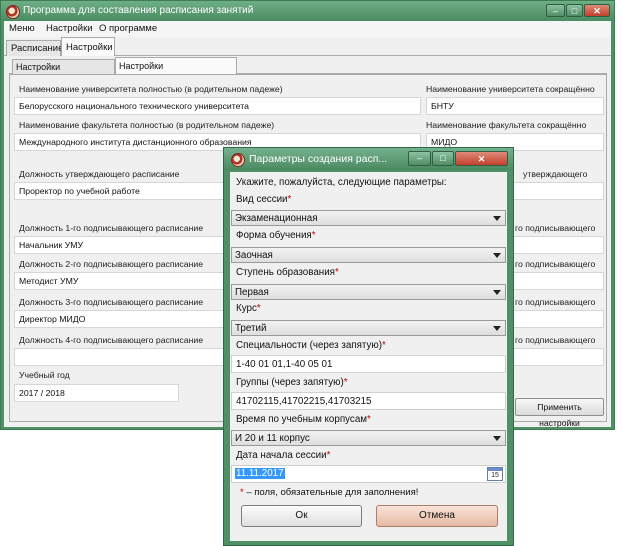 Image resolution: width=622 pixels, height=546 pixels. I want to click on maximize-button: □, so click(574, 10).